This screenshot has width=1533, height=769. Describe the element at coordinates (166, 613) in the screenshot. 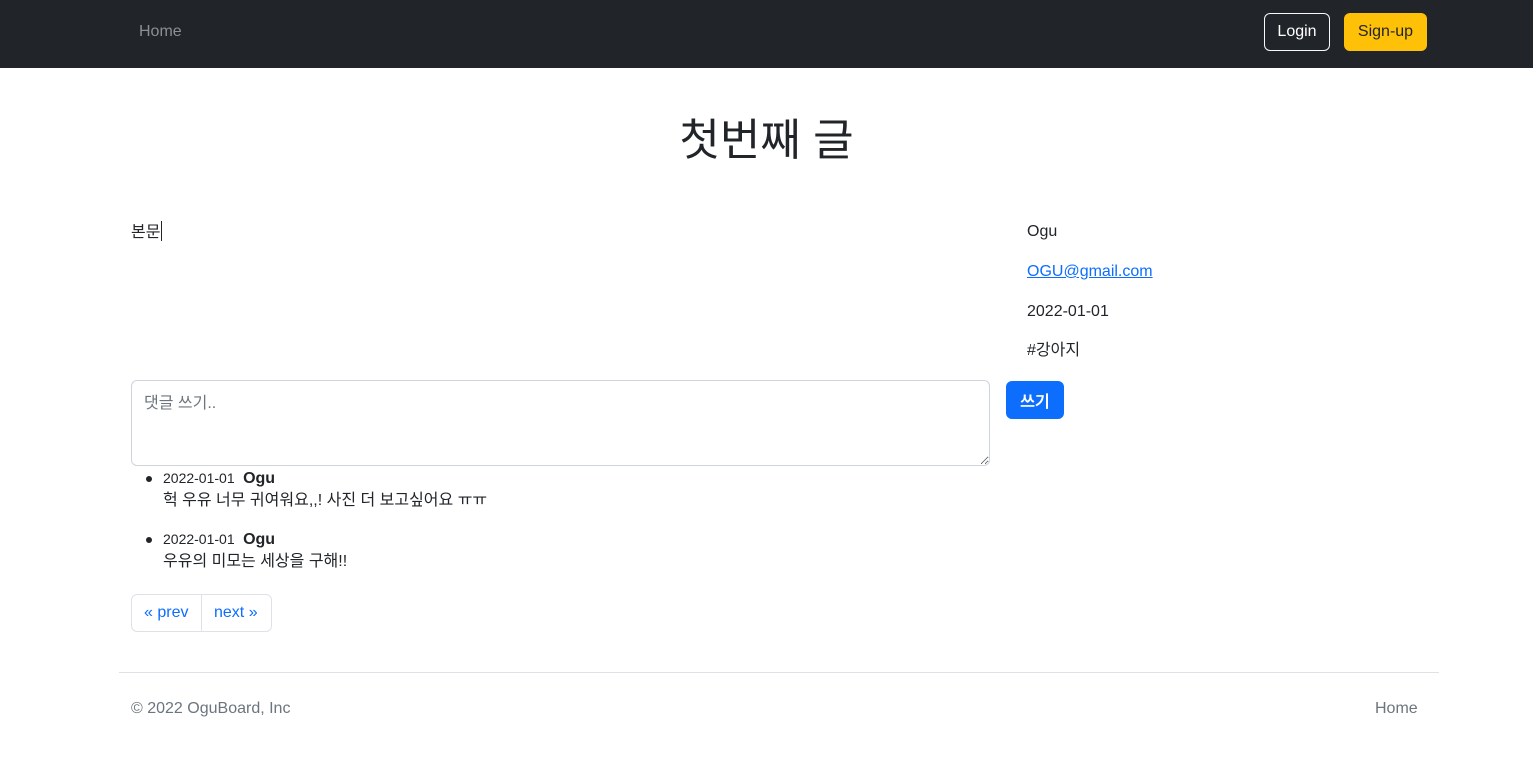

I see `prev-page-button: « prev` at that location.